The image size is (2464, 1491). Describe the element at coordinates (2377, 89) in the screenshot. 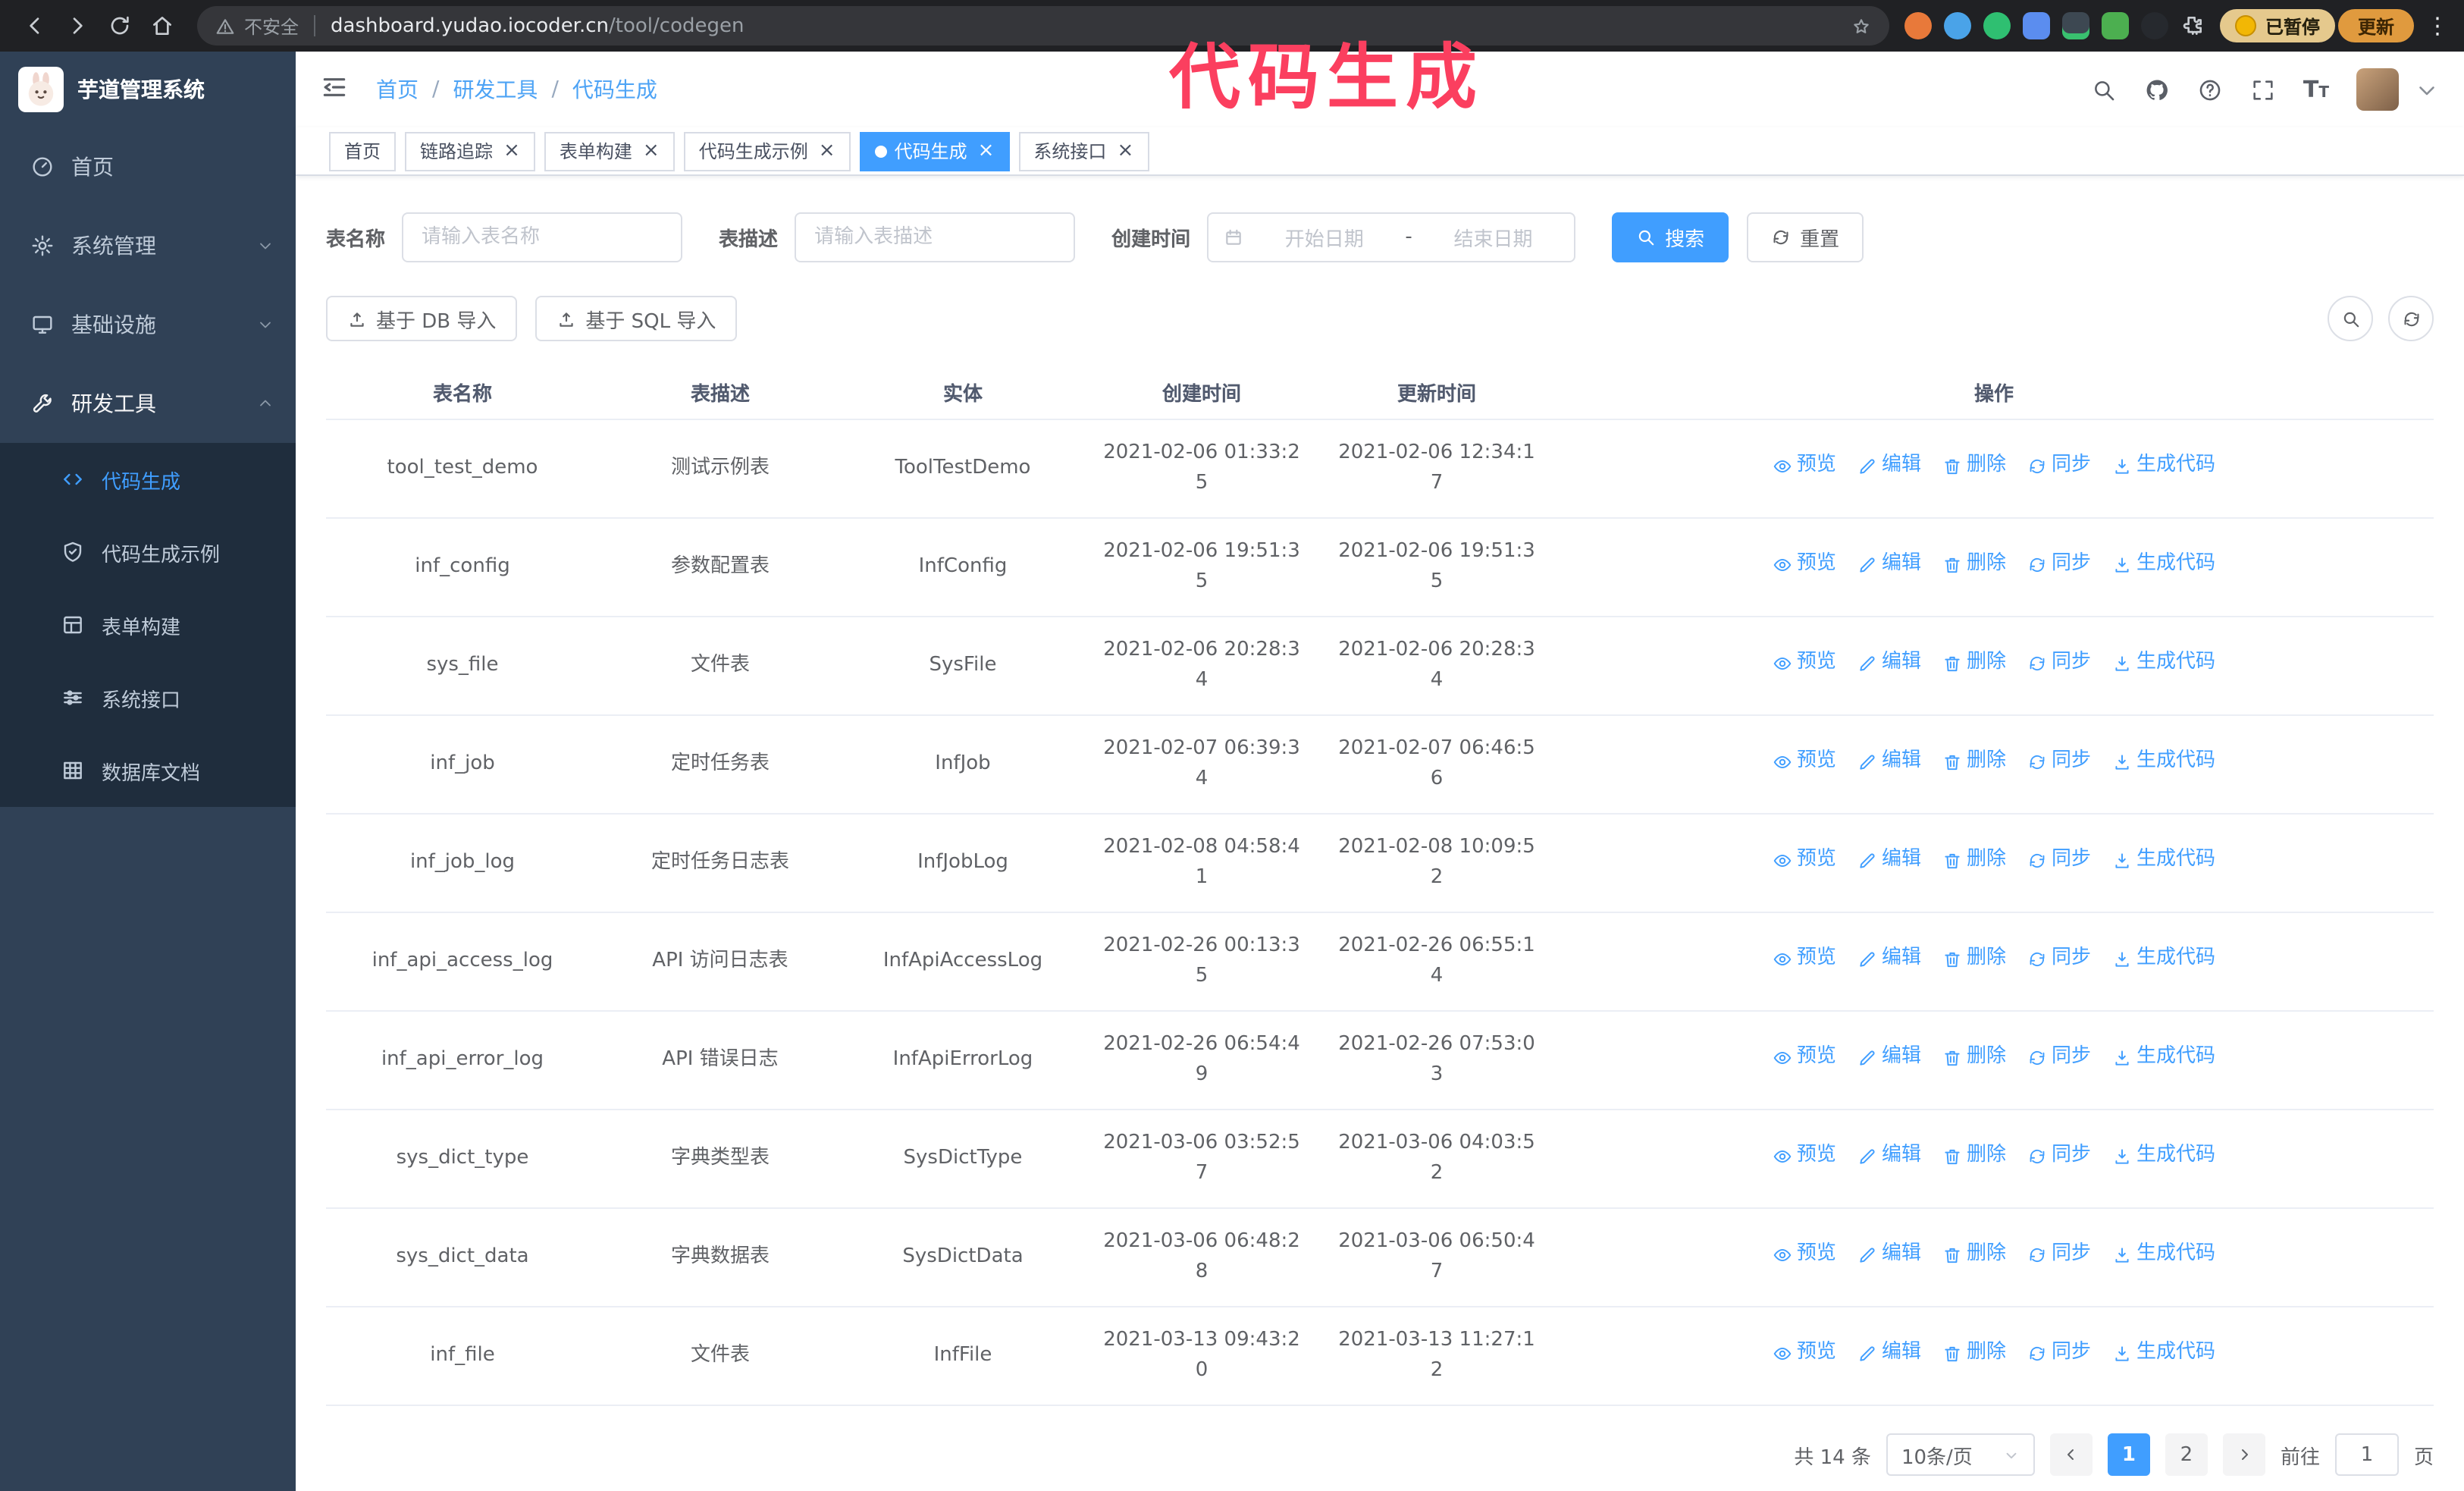

I see `user-avatar` at that location.